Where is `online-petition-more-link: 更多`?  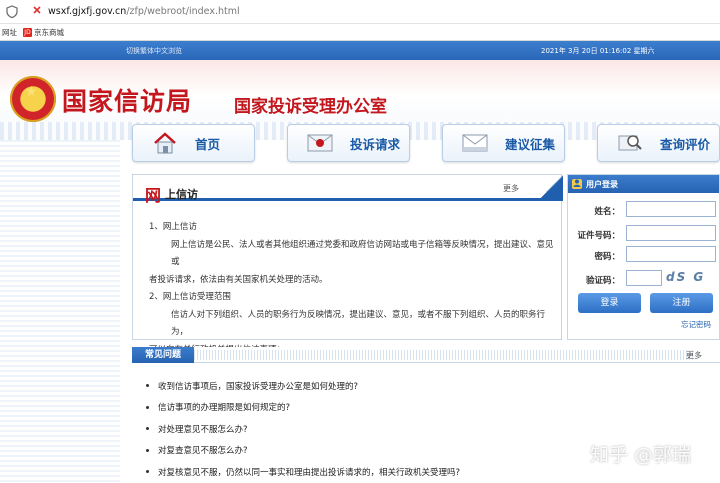 online-petition-more-link: 更多 is located at coordinates (511, 188).